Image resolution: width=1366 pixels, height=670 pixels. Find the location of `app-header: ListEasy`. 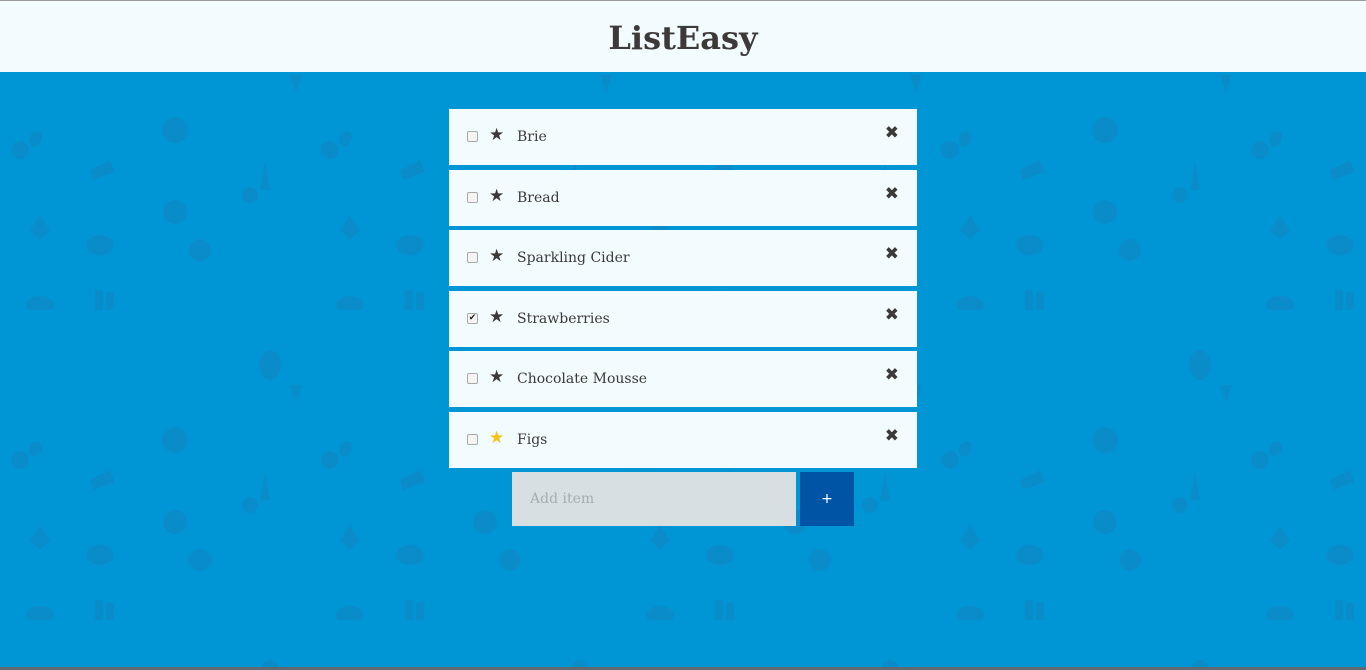

app-header: ListEasy is located at coordinates (683, 36).